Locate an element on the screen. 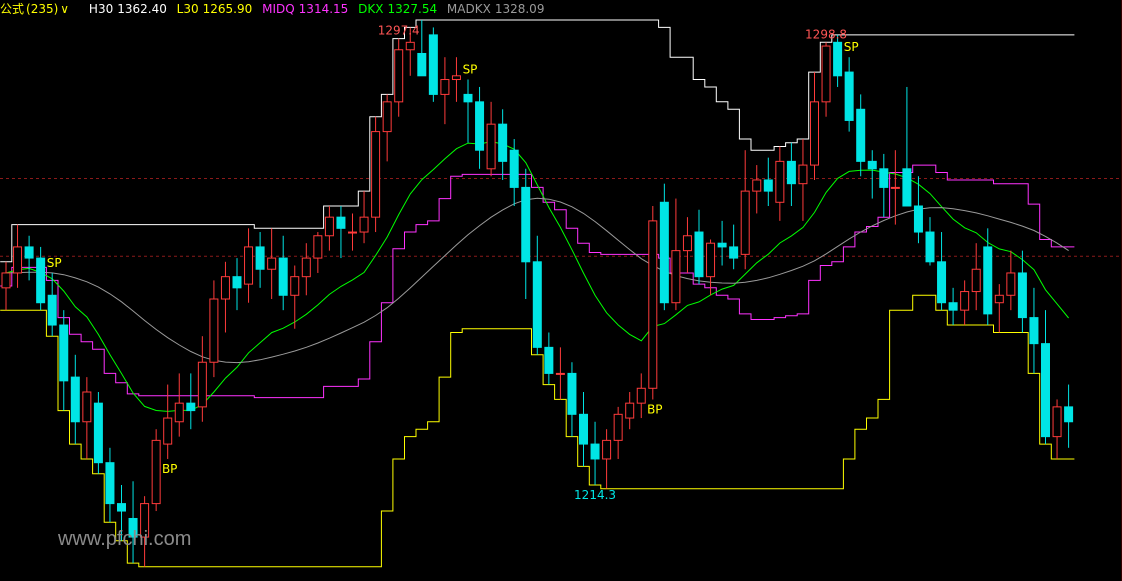  indicator-midq-value: 1314.15 is located at coordinates (323, 9).